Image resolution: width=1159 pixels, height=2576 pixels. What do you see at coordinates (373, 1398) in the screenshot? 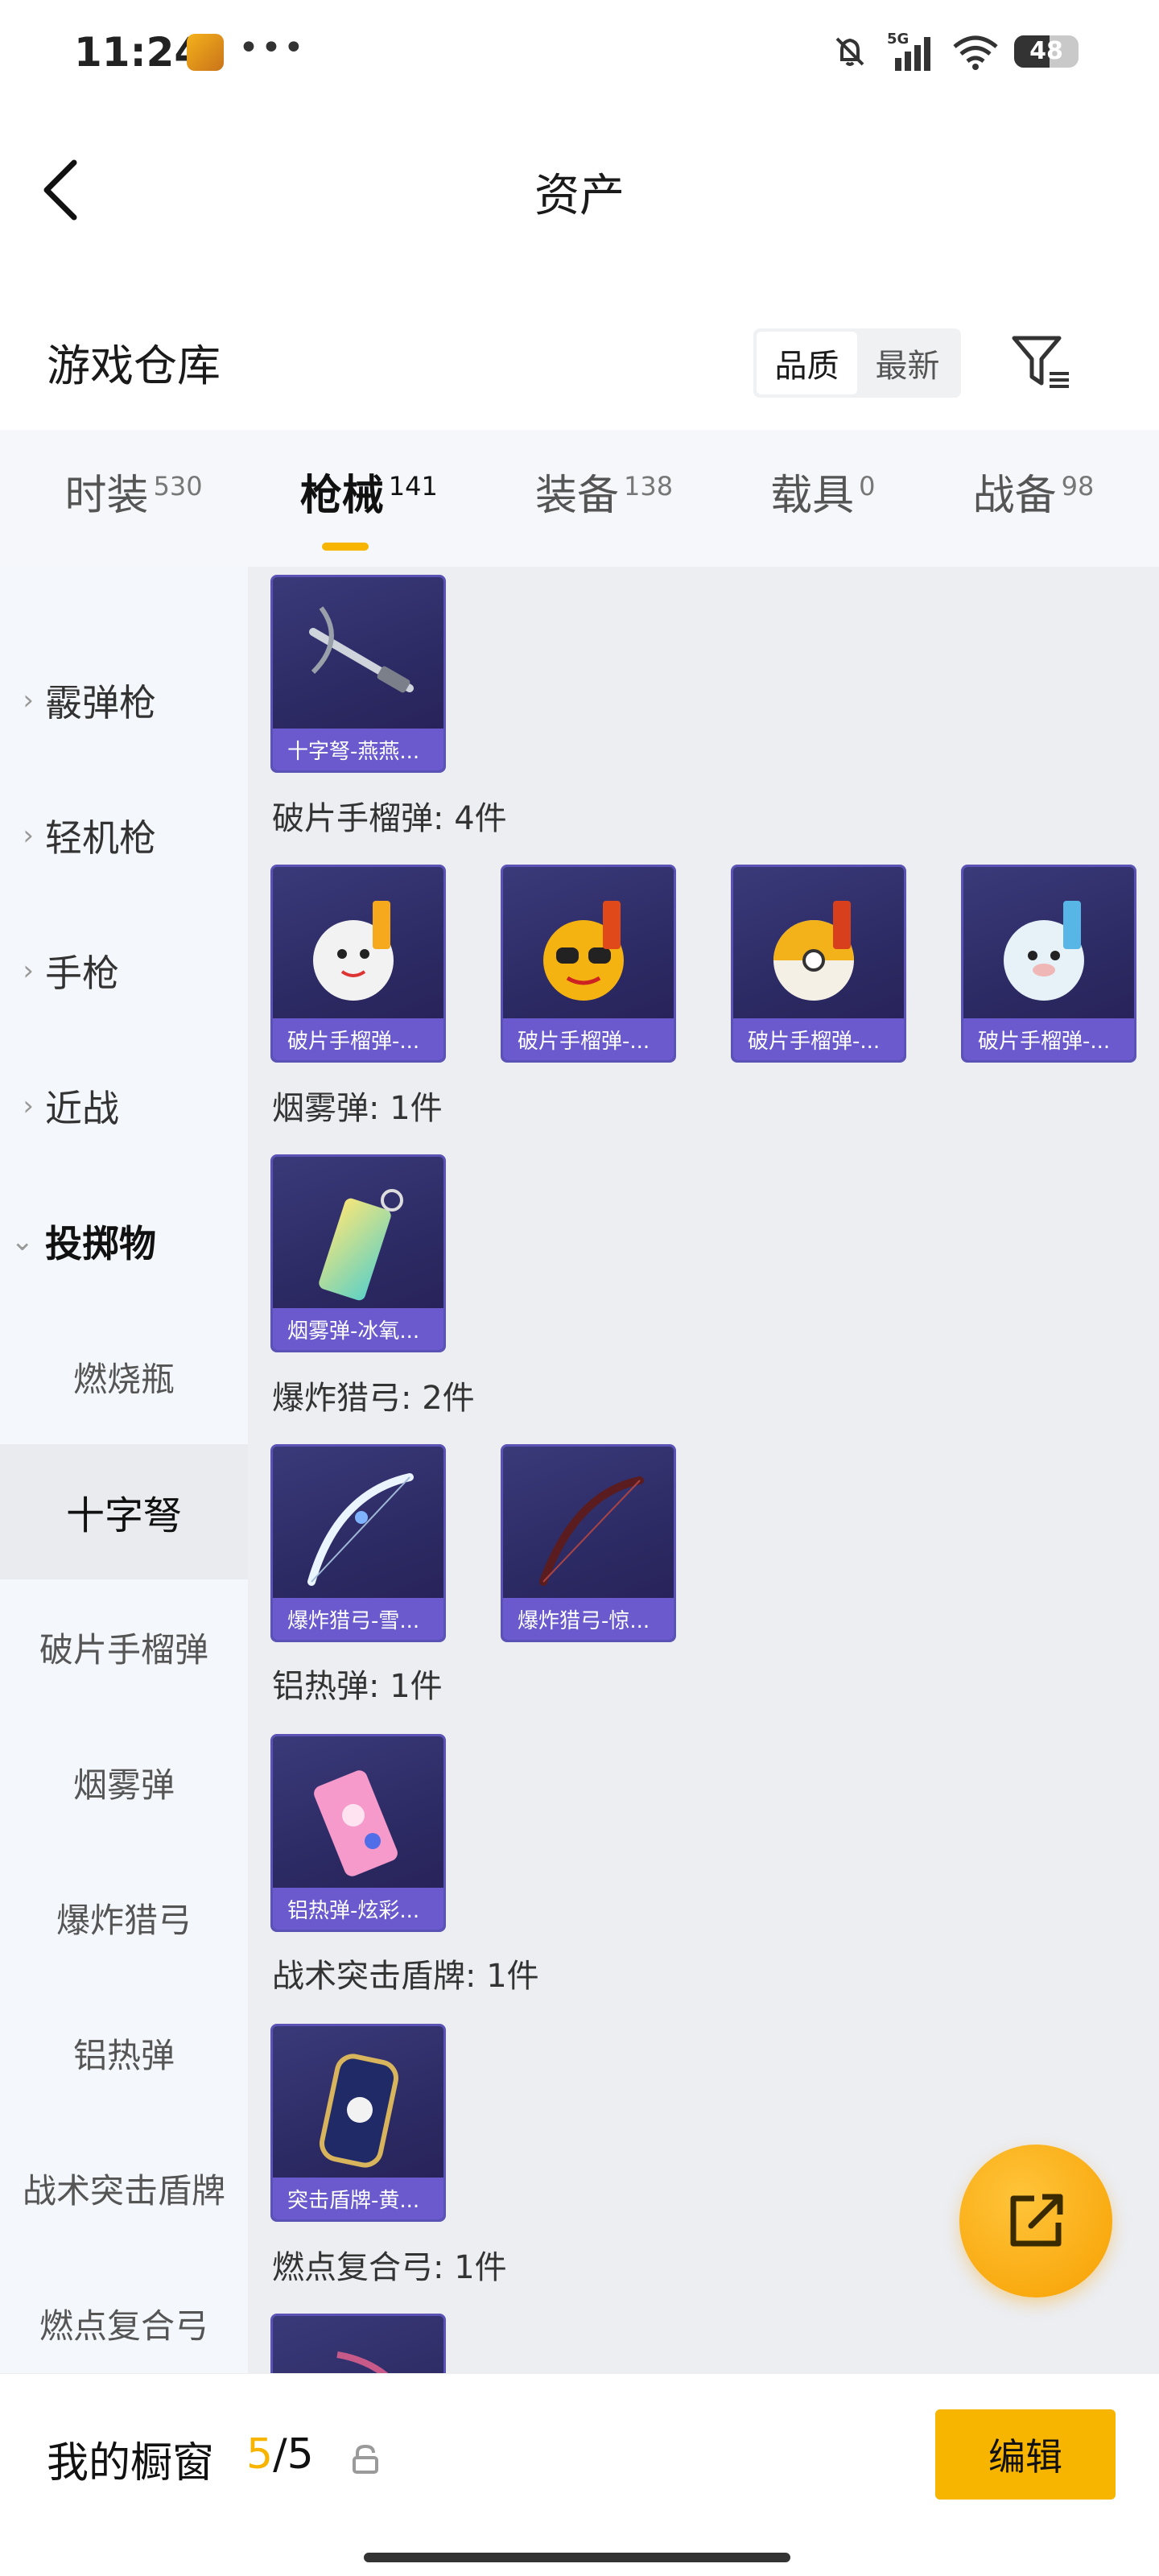
I see `group-title: 爆炸猎弓: 2件` at bounding box center [373, 1398].